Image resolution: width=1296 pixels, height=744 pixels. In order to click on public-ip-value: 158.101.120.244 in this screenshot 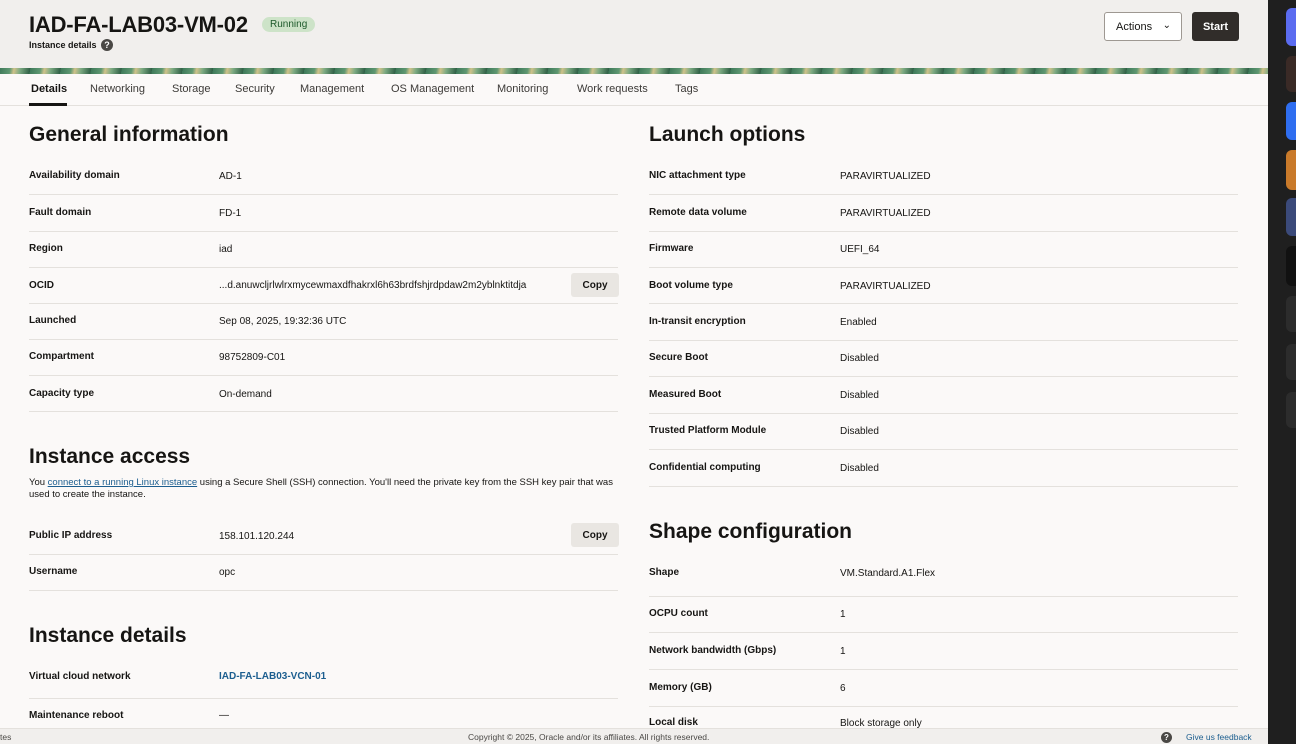, I will do `click(257, 536)`.